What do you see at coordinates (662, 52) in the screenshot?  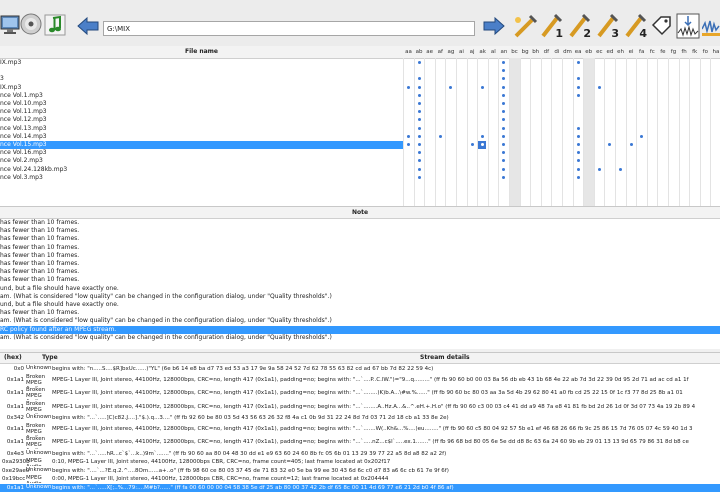 I see `flag-column-header: fe` at bounding box center [662, 52].